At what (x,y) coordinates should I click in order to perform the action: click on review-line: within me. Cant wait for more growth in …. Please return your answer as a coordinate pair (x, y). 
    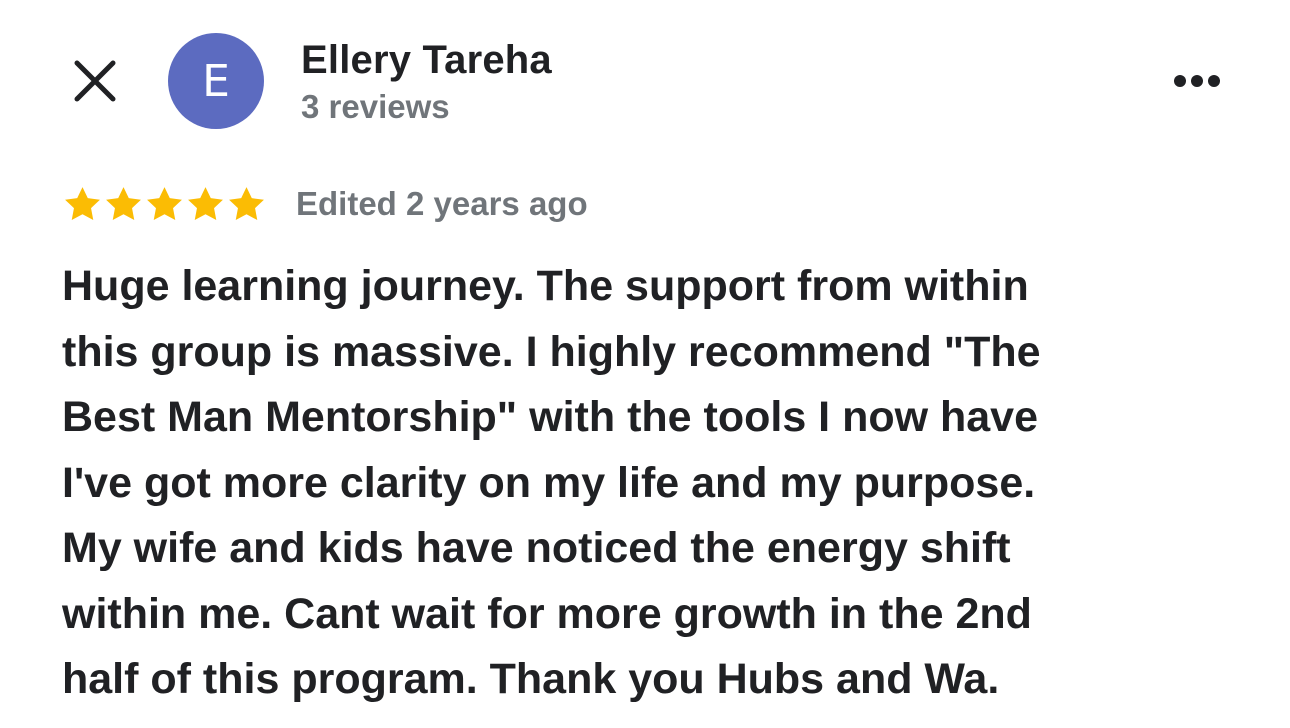
    Looking at the image, I should click on (547, 613).